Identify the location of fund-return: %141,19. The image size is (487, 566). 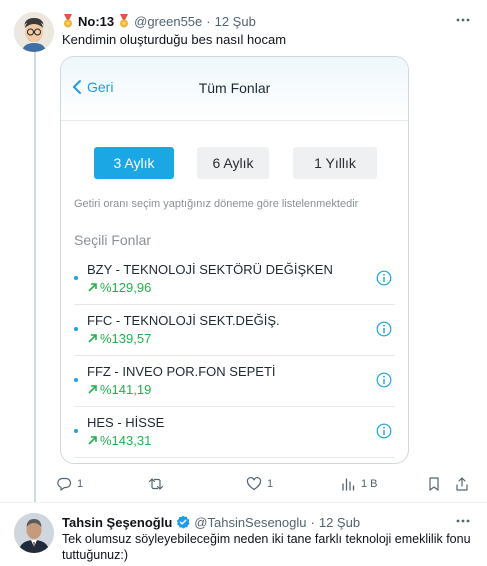
(119, 389).